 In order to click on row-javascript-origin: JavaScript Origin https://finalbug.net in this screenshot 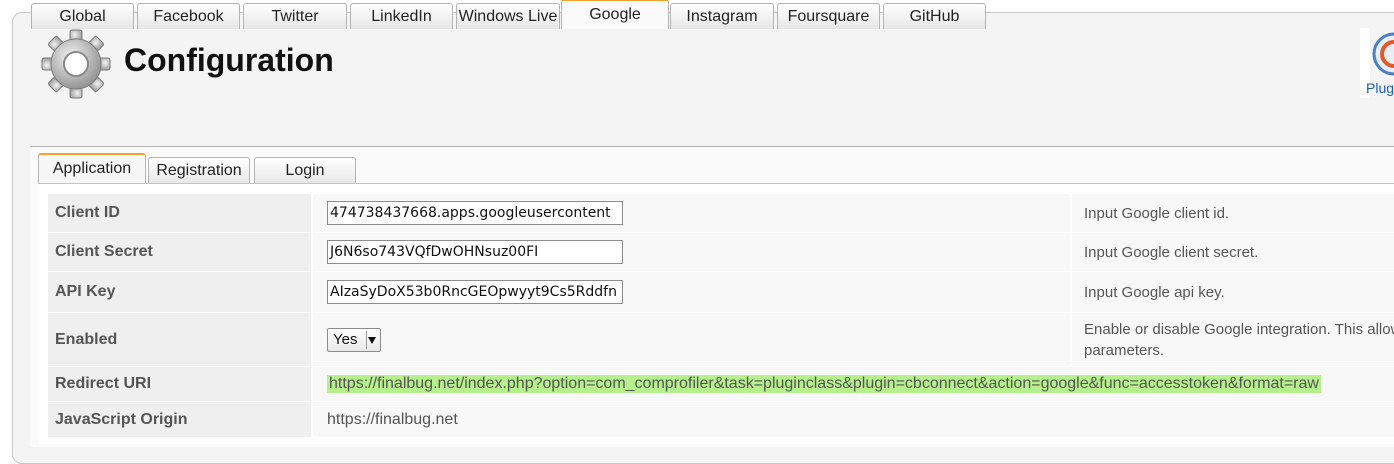, I will do `click(721, 420)`.